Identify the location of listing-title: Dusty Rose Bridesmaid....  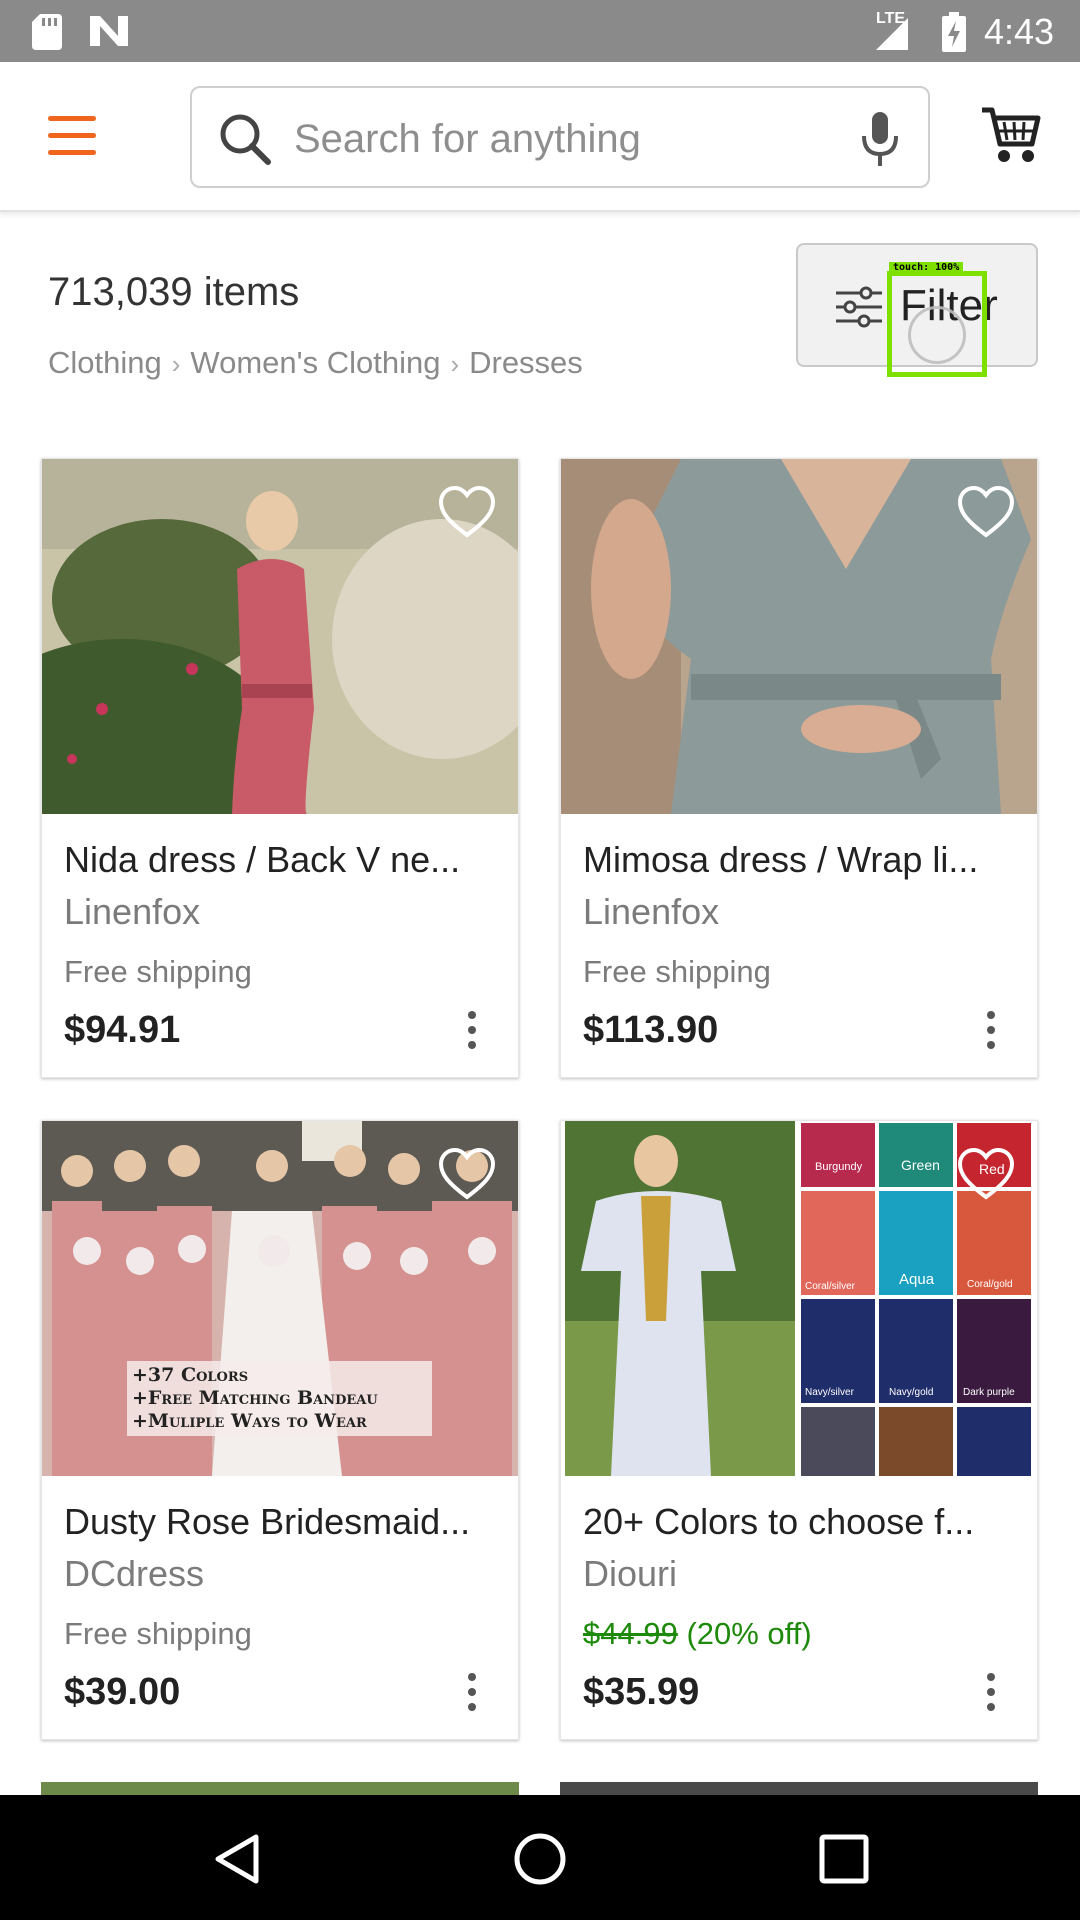
(267, 1521).